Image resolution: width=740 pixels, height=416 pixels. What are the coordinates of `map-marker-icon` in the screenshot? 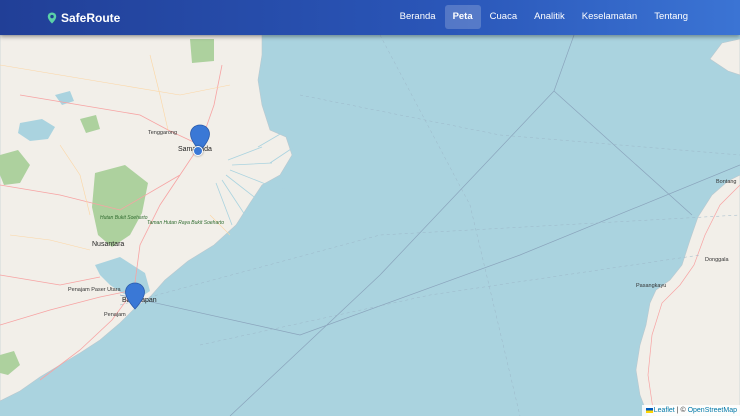 It's located at (135, 296).